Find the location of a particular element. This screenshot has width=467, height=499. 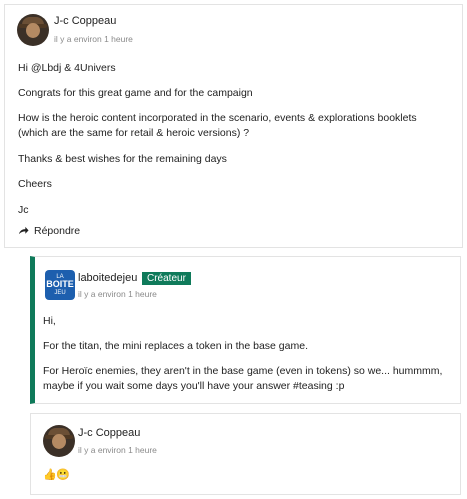

comment-text: Cheers is located at coordinates (35, 184).